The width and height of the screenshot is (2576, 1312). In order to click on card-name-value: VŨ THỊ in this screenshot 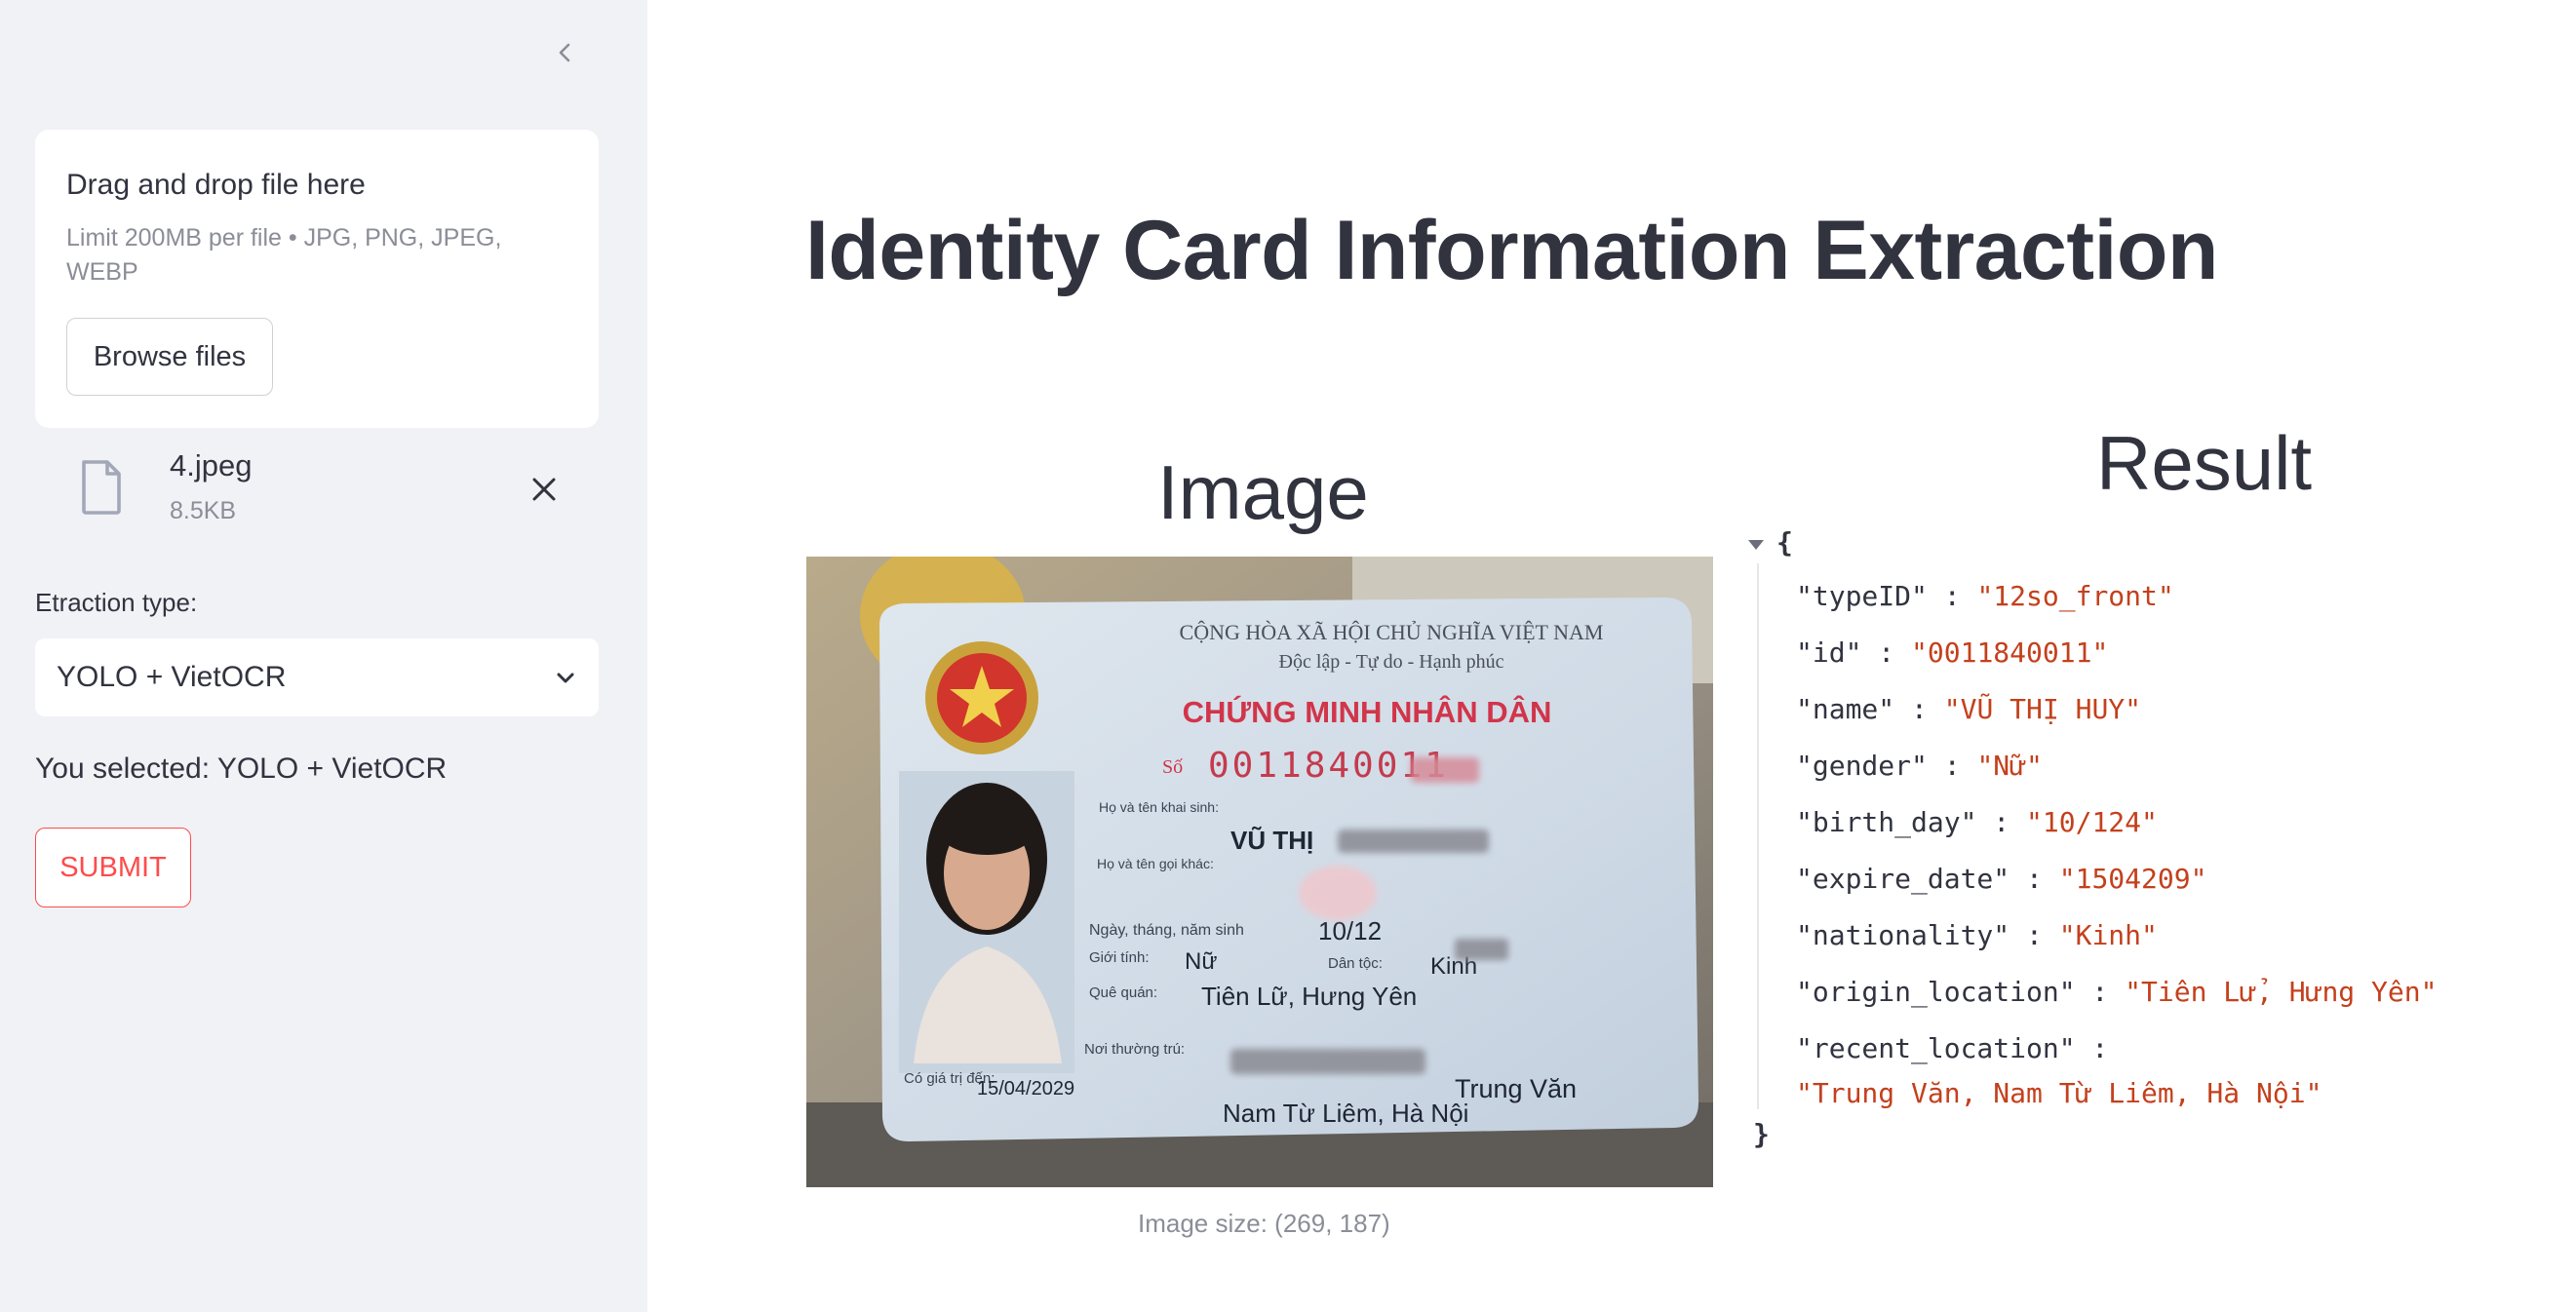, I will do `click(1271, 840)`.